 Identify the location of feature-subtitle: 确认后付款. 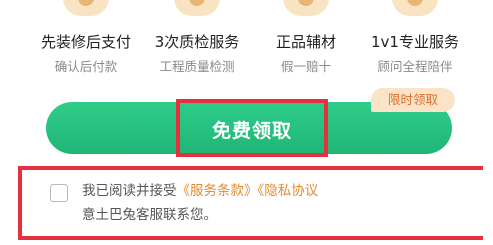
(86, 66).